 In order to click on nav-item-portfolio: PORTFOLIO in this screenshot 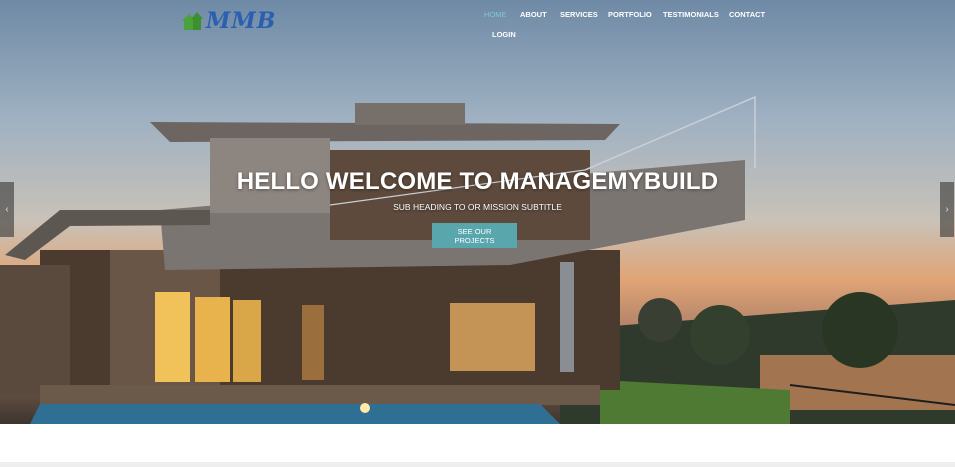, I will do `click(630, 14)`.